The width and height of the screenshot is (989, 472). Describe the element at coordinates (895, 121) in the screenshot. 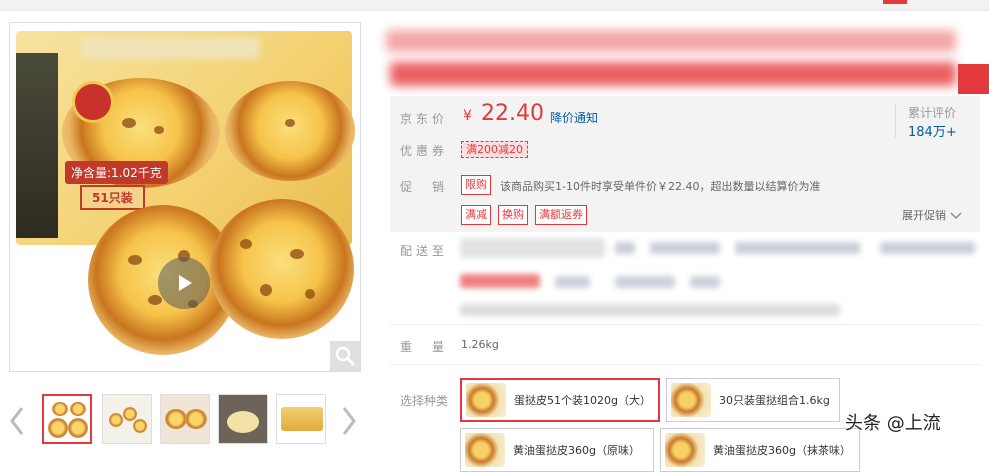

I see `review-divider` at that location.